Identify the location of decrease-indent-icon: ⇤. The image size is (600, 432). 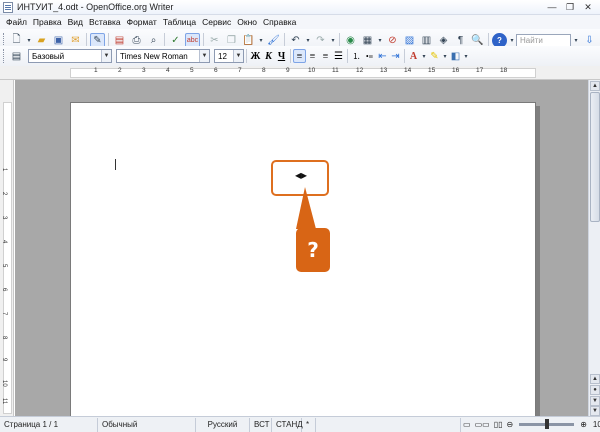
(382, 56).